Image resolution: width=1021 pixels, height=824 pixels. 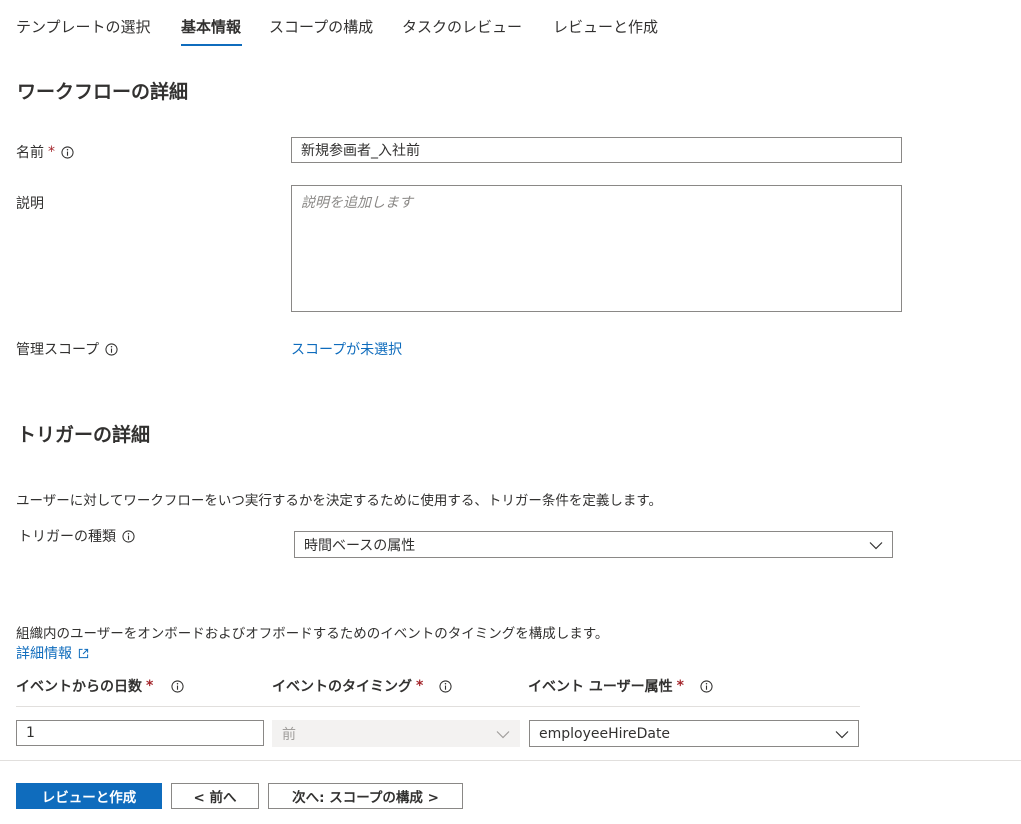 I want to click on timing-column-header: イベントのタイミング *, so click(x=362, y=686).